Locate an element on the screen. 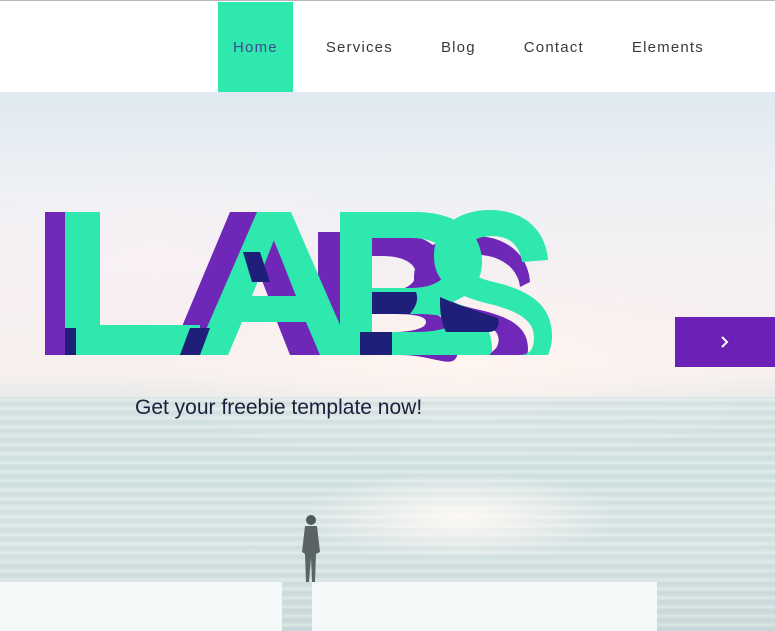  hero-tagline: Get your freebie template now! is located at coordinates (279, 407).